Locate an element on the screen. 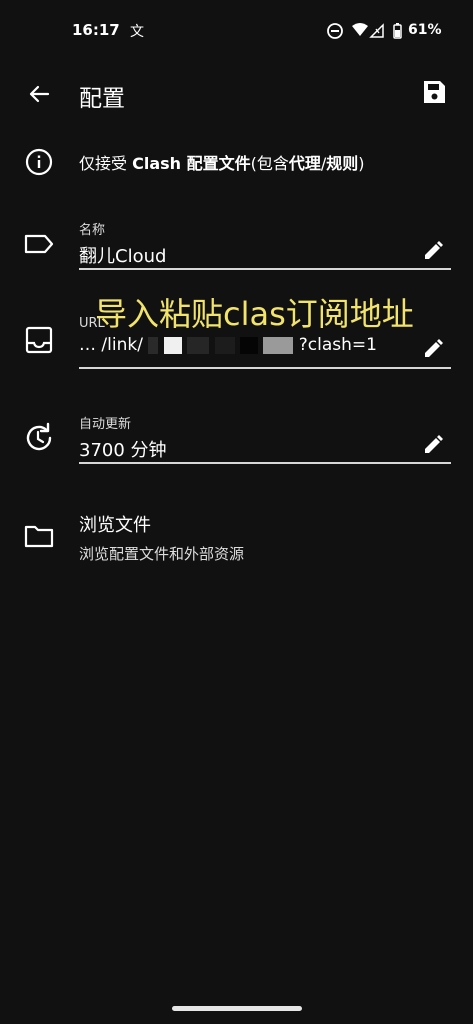  status-time: 16:17 is located at coordinates (96, 30).